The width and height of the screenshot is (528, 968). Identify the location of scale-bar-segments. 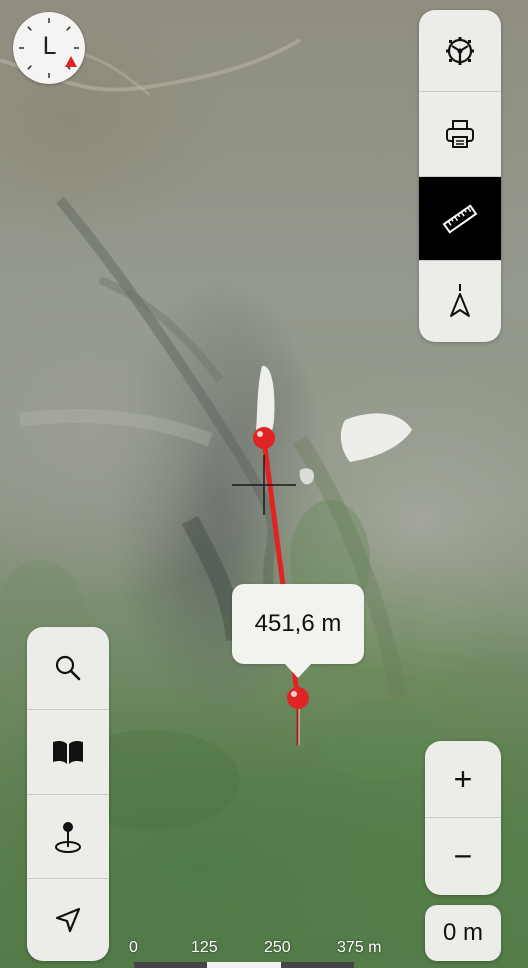
(244, 965).